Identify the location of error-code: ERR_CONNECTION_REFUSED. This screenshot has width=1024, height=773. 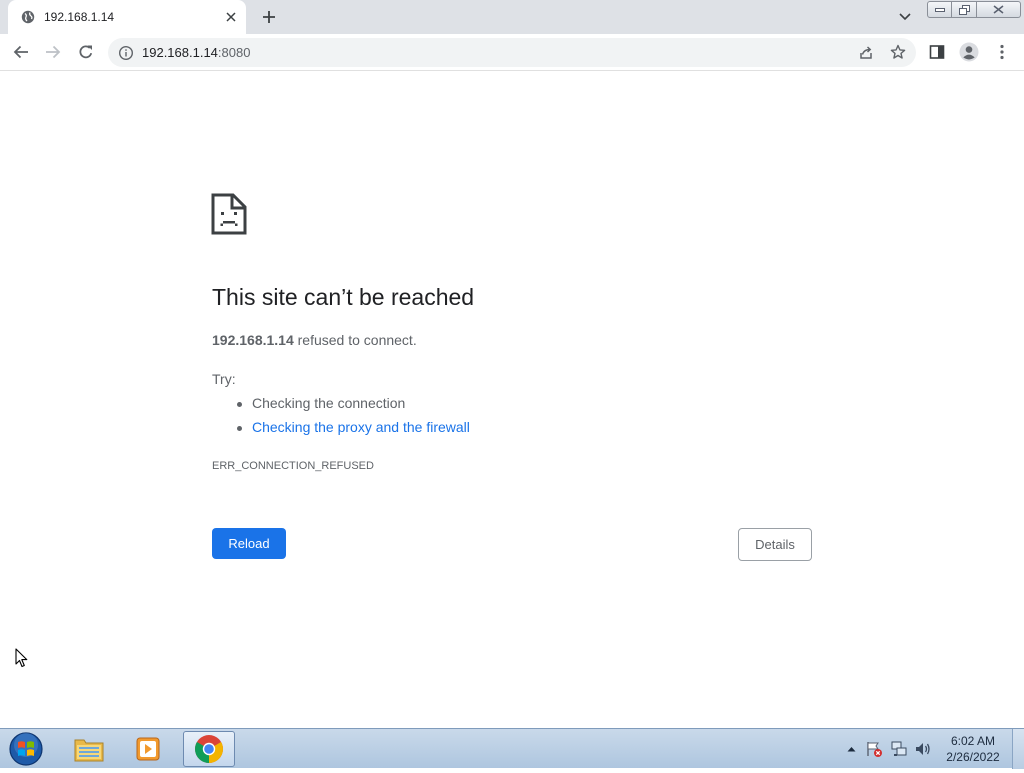
(293, 466).